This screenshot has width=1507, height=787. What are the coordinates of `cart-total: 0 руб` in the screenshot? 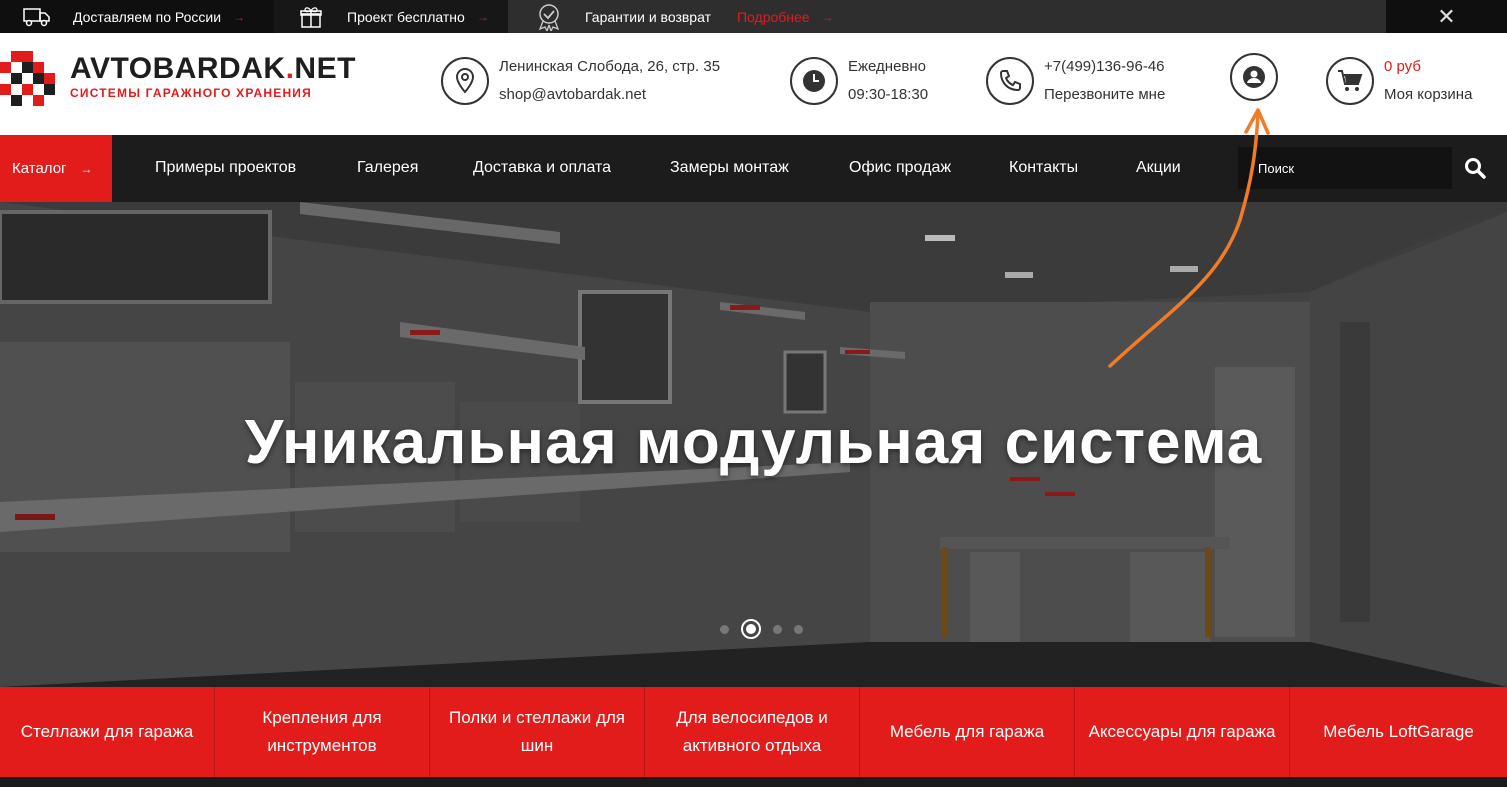 It's located at (1402, 66).